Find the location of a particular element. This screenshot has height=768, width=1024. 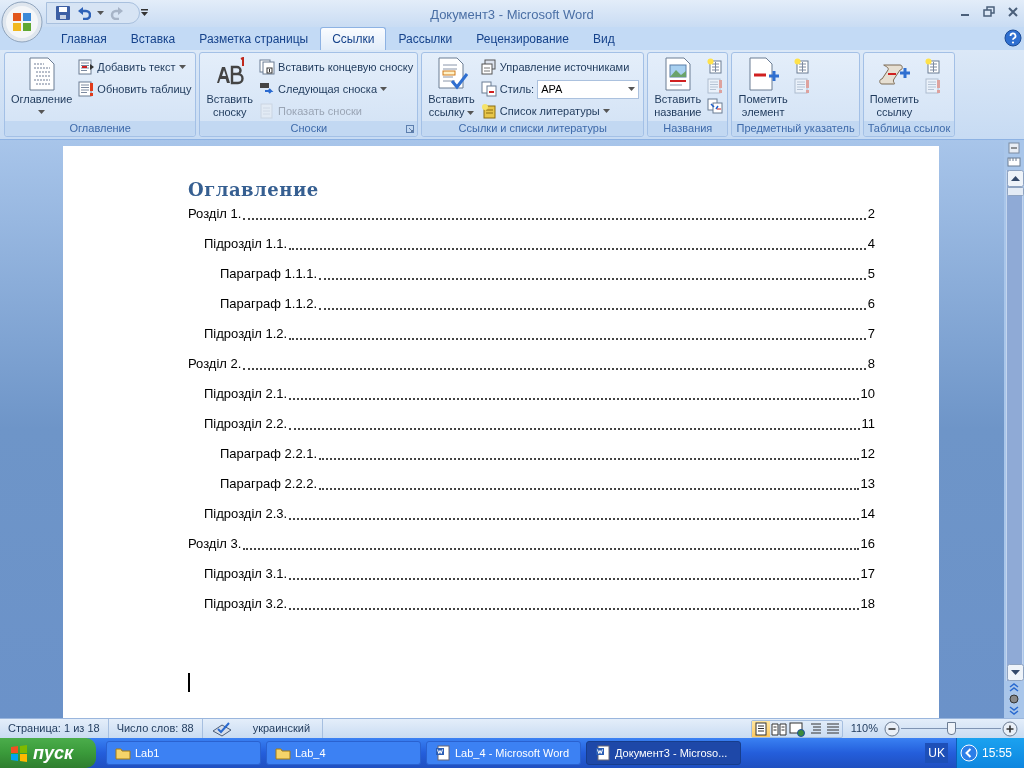

word-document-icon is located at coordinates (443, 753).